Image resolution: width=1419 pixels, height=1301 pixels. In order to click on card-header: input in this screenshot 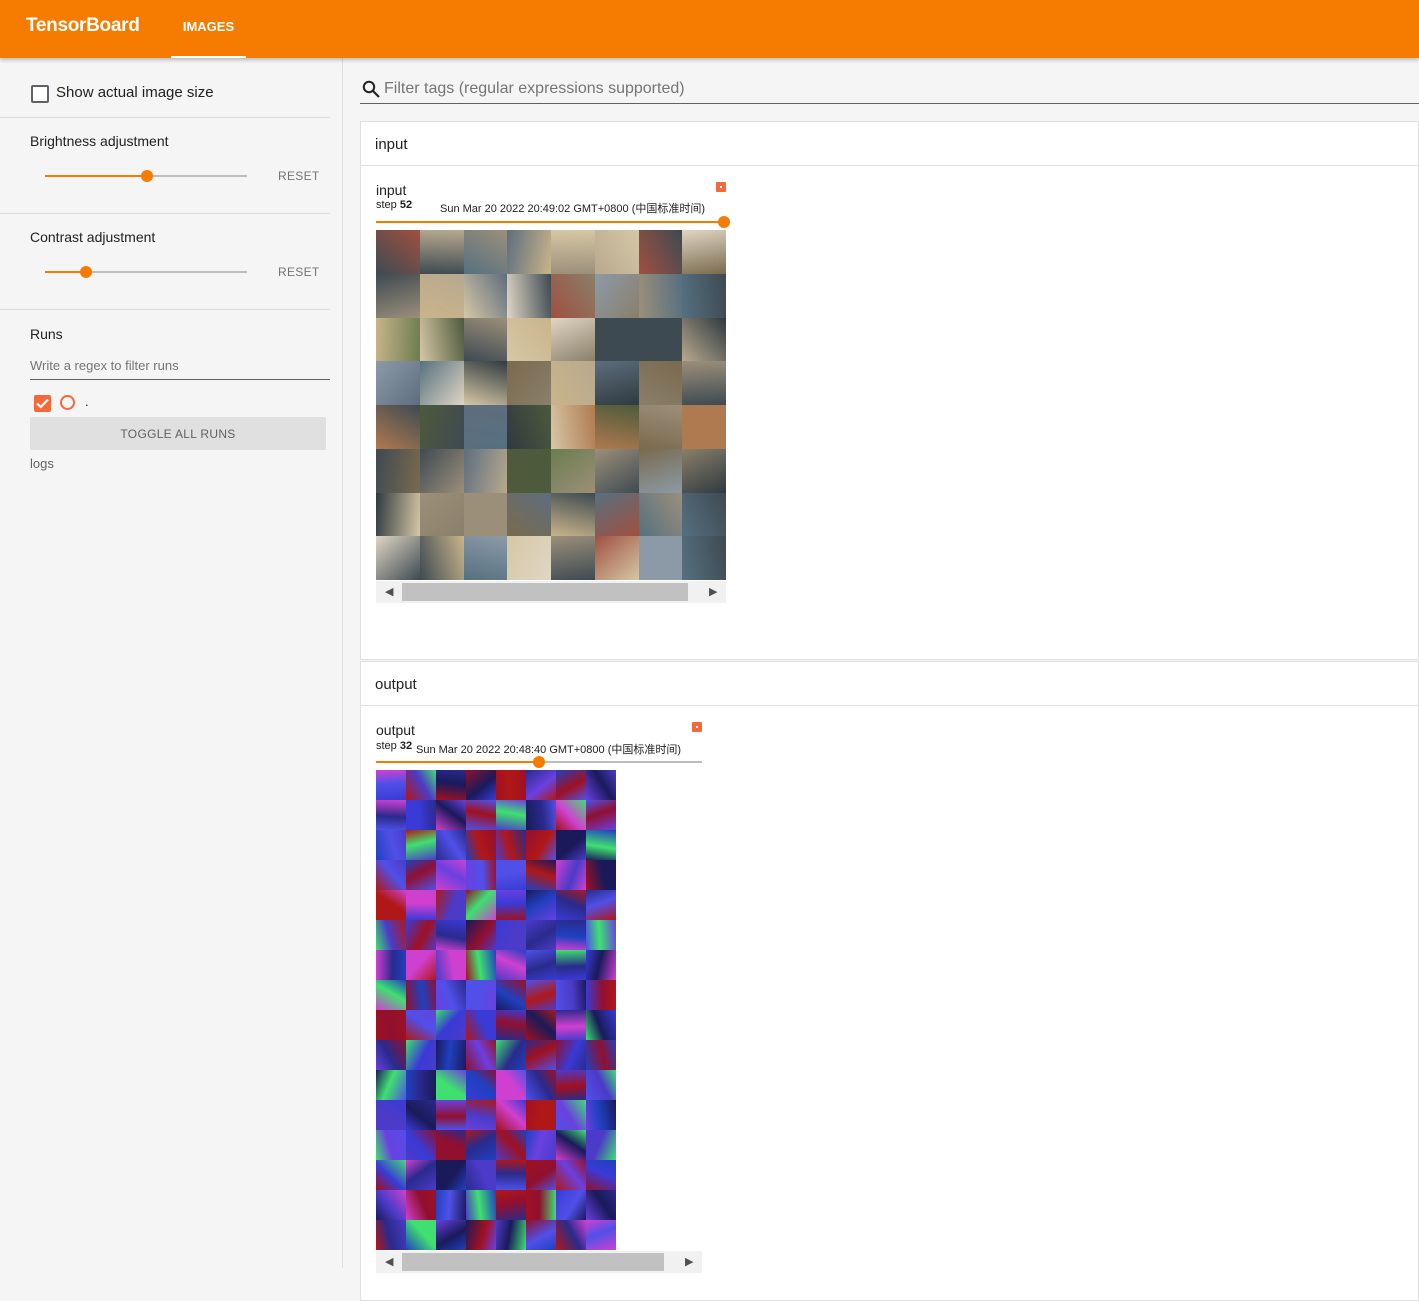, I will do `click(889, 144)`.